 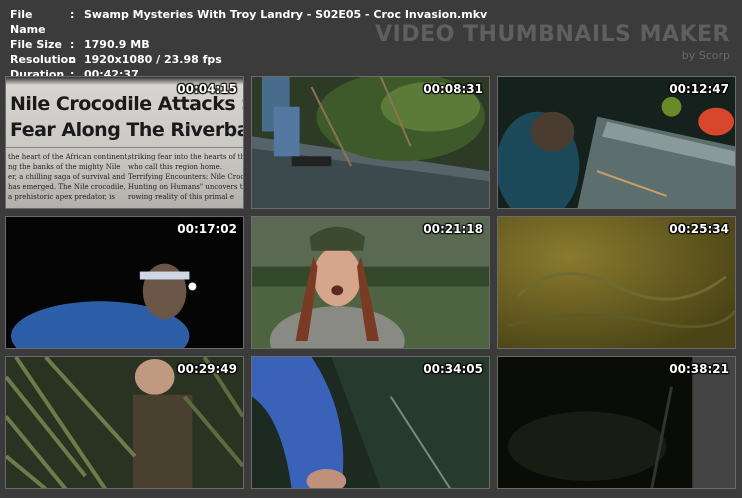 I want to click on thumbnail-9: 00:38:21, so click(x=616, y=422).